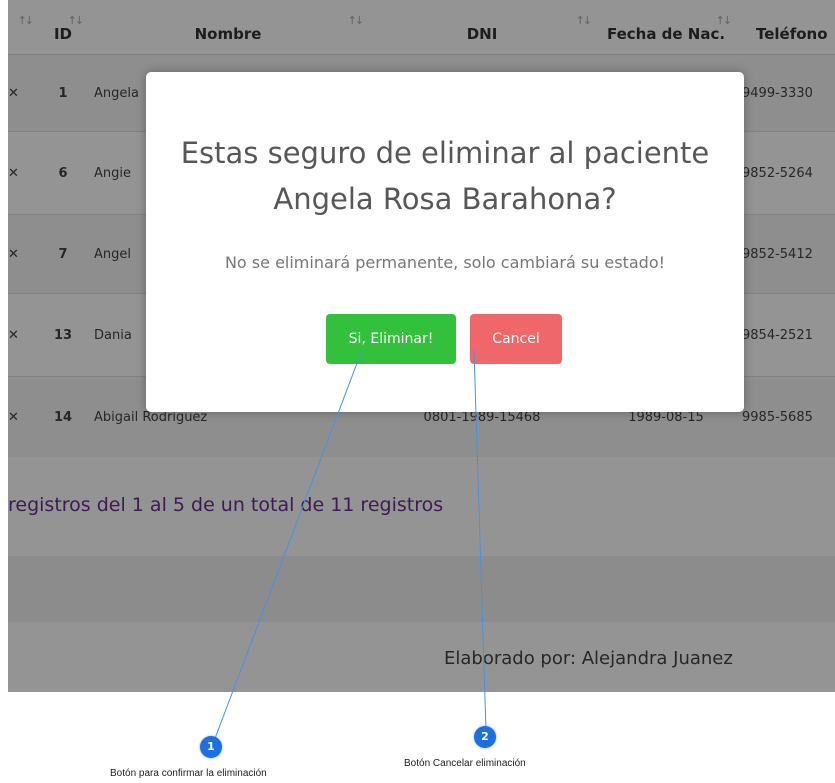  Describe the element at coordinates (211, 747) in the screenshot. I see `callout-badge-1: 1` at that location.